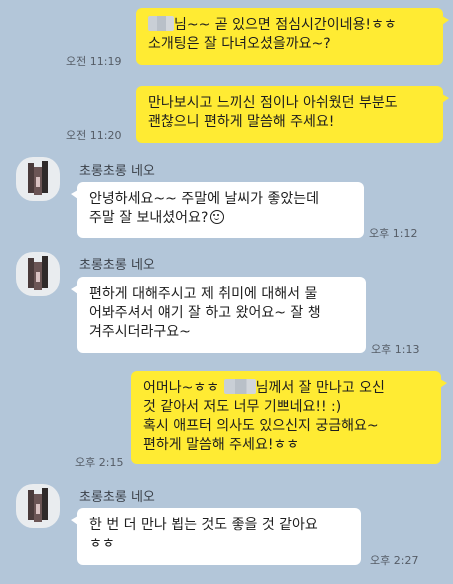 The width and height of the screenshot is (453, 584). I want to click on message-time: 오후 1:13, so click(395, 349).